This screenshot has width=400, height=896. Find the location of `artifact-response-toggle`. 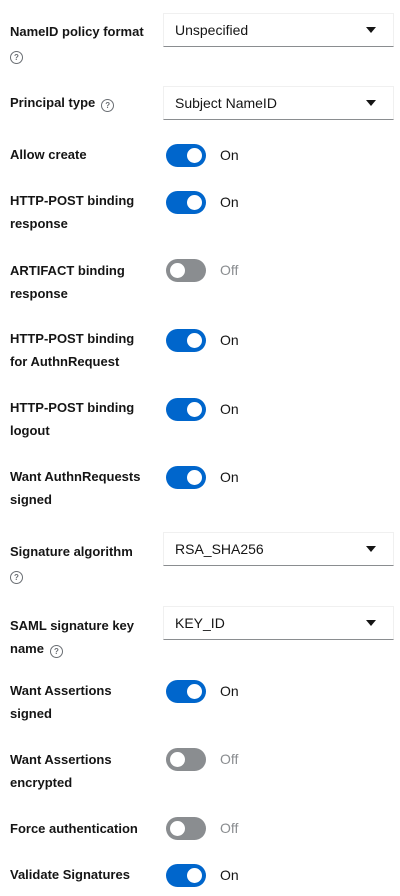

artifact-response-toggle is located at coordinates (186, 270).